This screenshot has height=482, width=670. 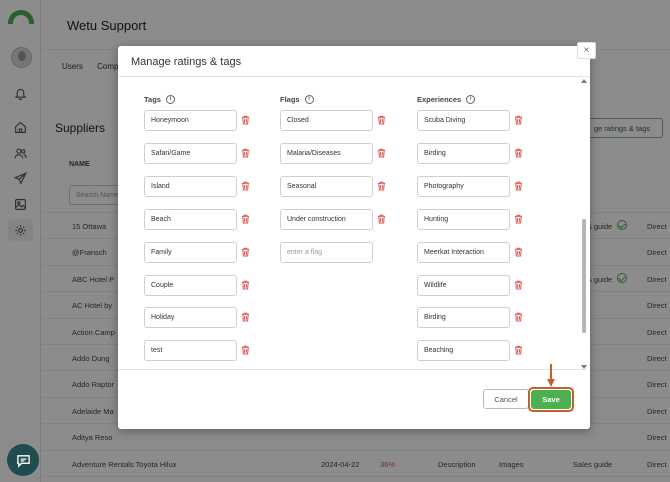 I want to click on tags-field: Island, so click(x=190, y=186).